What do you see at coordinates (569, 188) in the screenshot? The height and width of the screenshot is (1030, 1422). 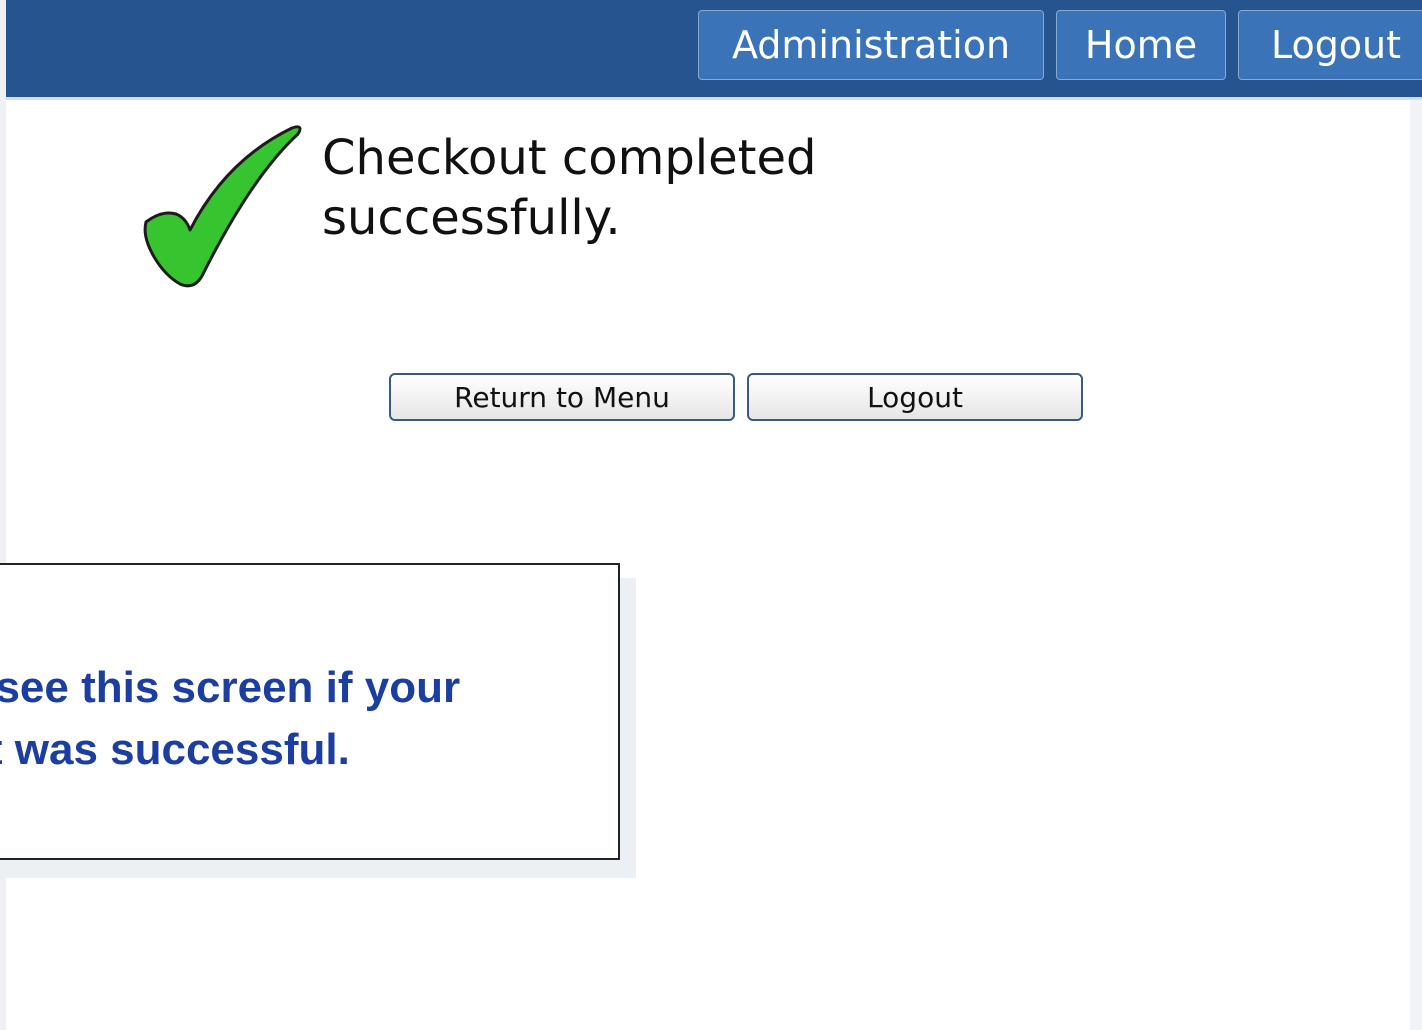 I see `checkout-success-message: Checkout completed successfully.` at bounding box center [569, 188].